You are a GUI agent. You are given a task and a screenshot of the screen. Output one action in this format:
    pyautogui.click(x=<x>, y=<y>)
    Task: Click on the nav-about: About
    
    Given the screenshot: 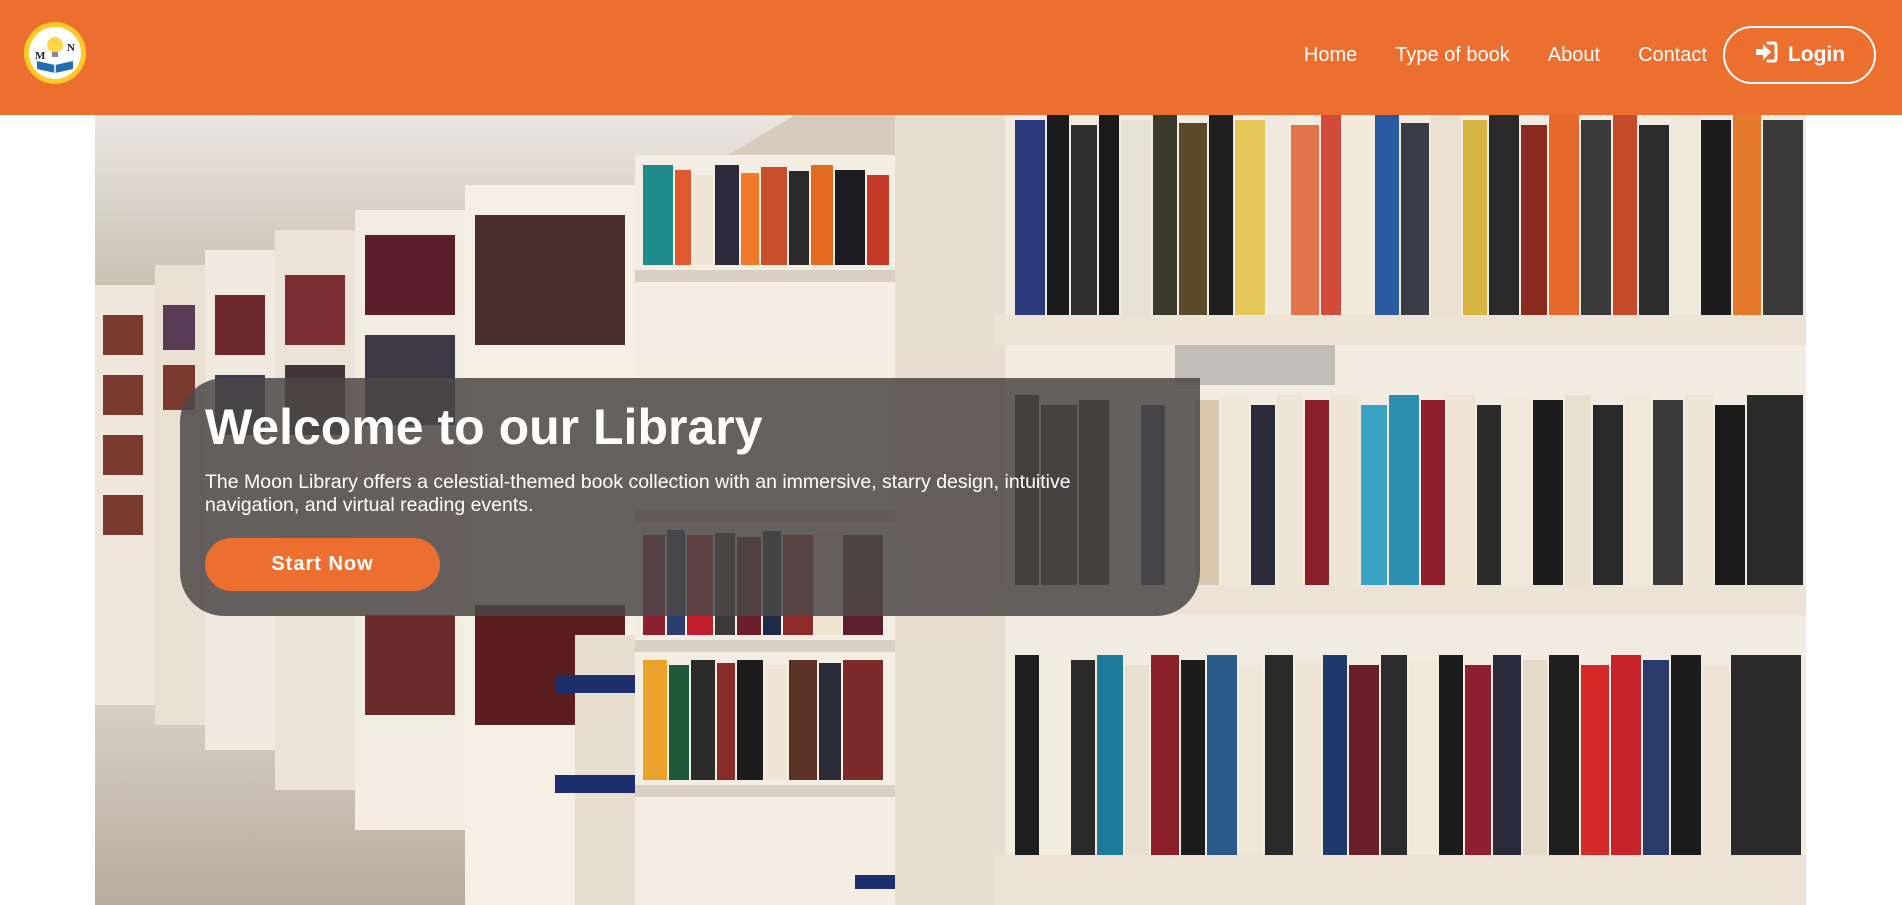 What is the action you would take?
    pyautogui.click(x=1574, y=55)
    